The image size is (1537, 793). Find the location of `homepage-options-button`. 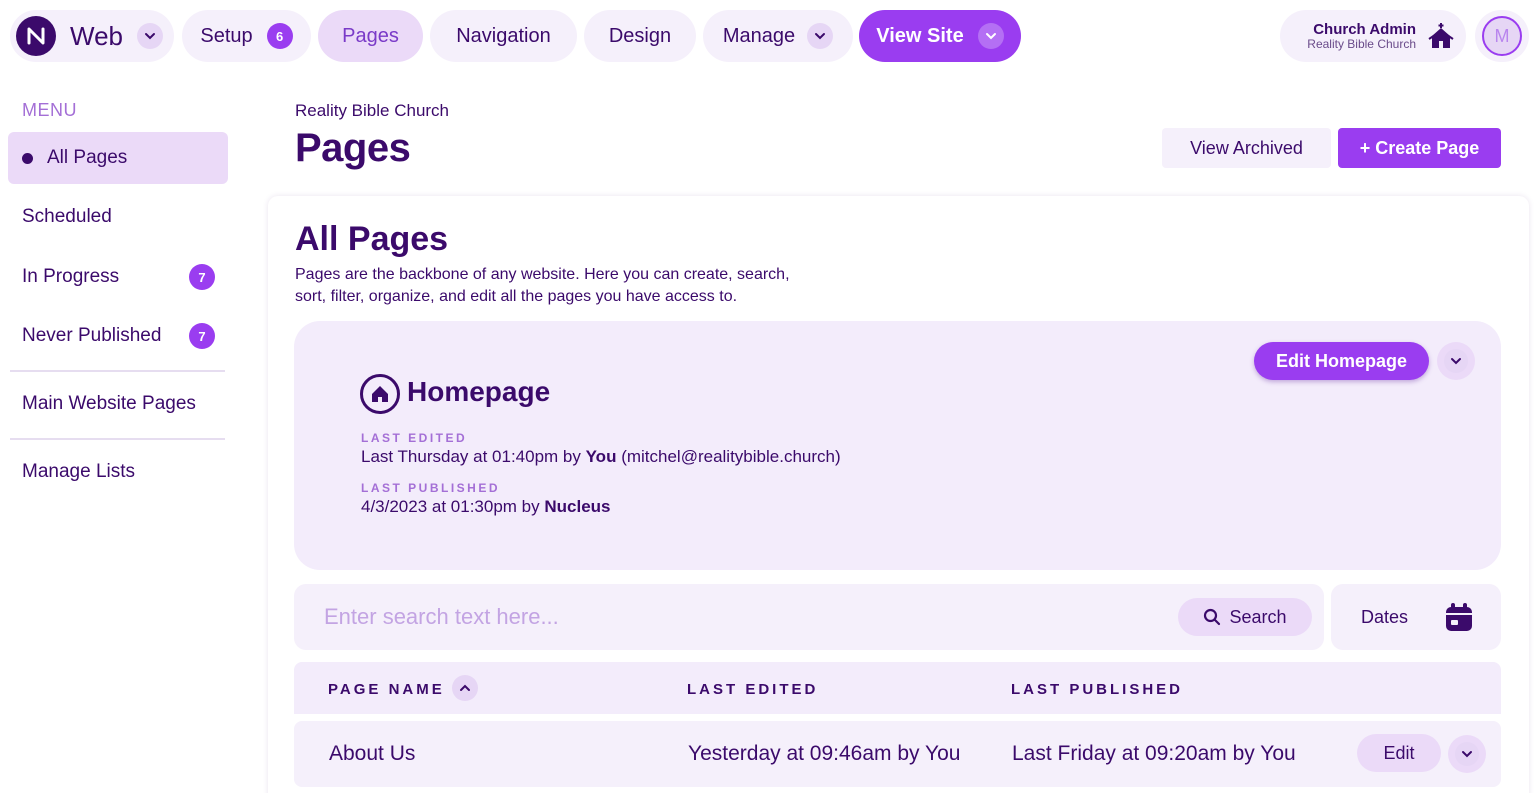

homepage-options-button is located at coordinates (1456, 361).